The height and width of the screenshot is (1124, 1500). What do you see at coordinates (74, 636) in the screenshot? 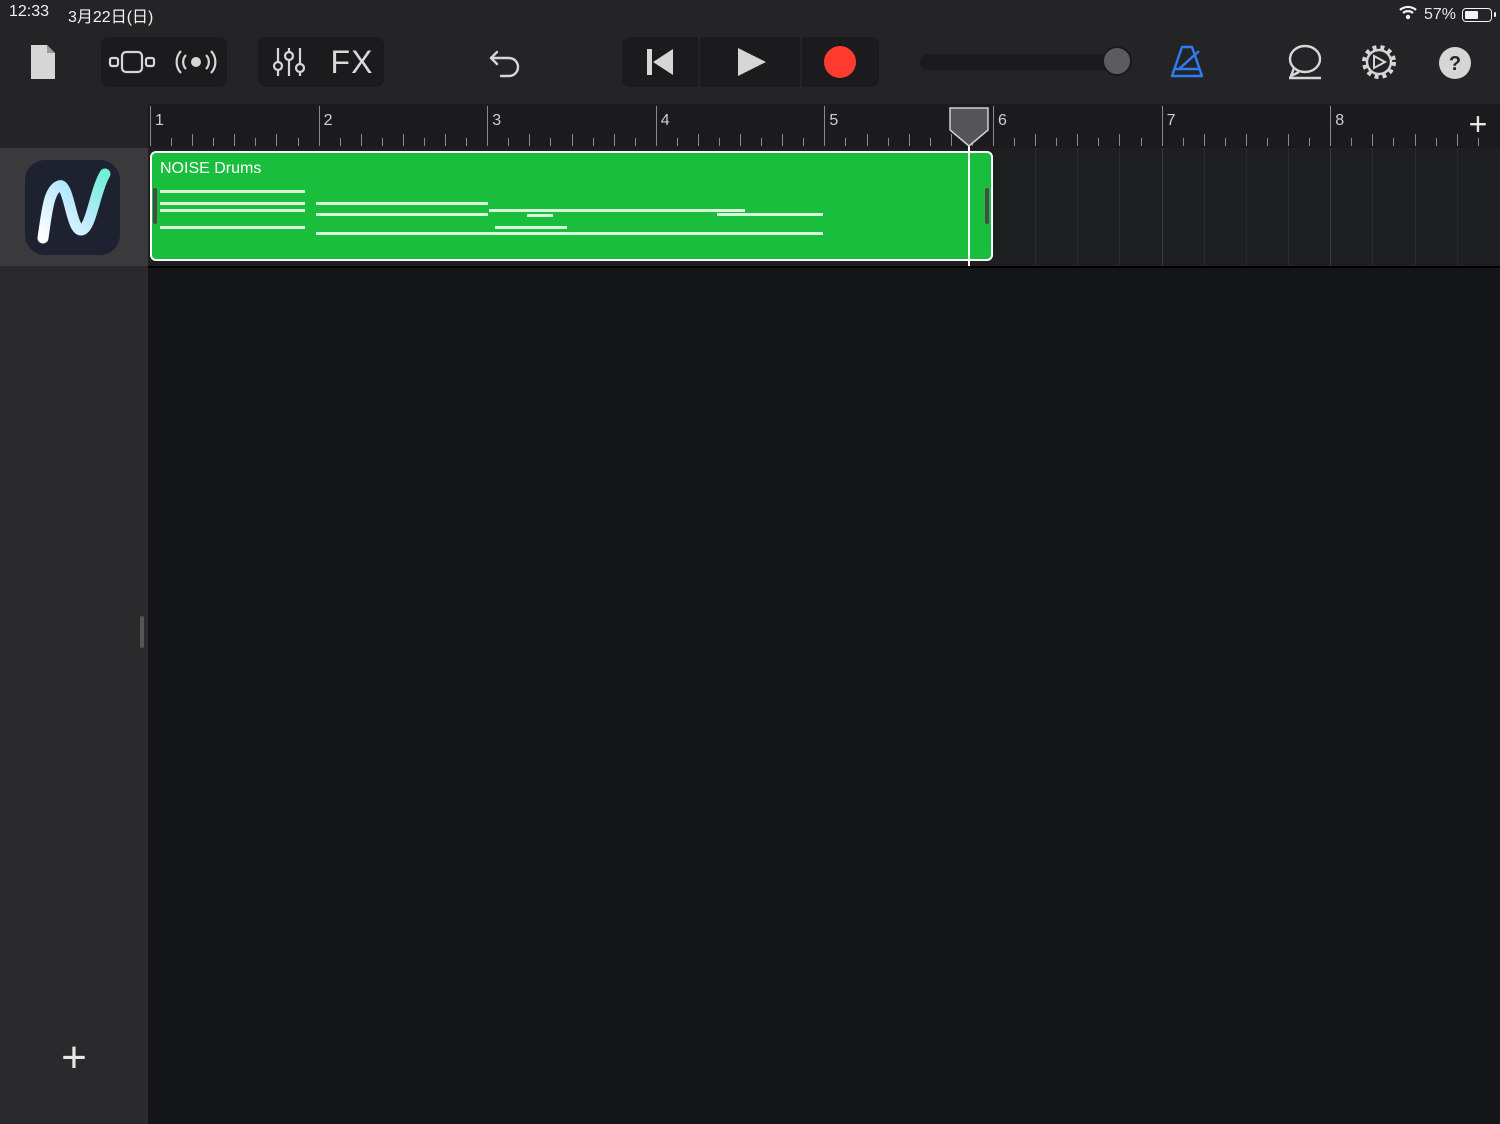
I see `track-header-column` at bounding box center [74, 636].